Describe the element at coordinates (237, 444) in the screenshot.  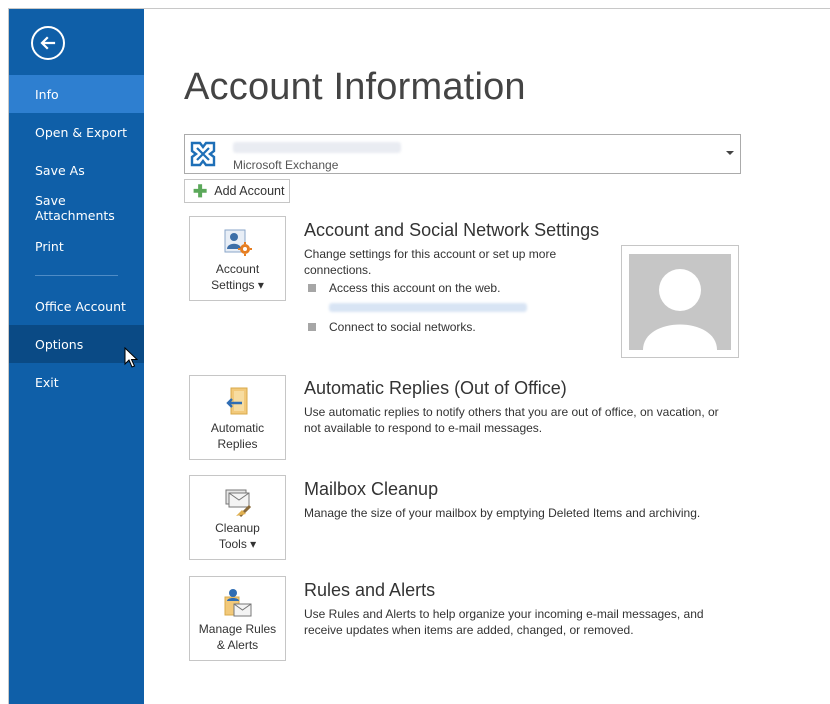
I see `tile-label-line-2: Replies` at that location.